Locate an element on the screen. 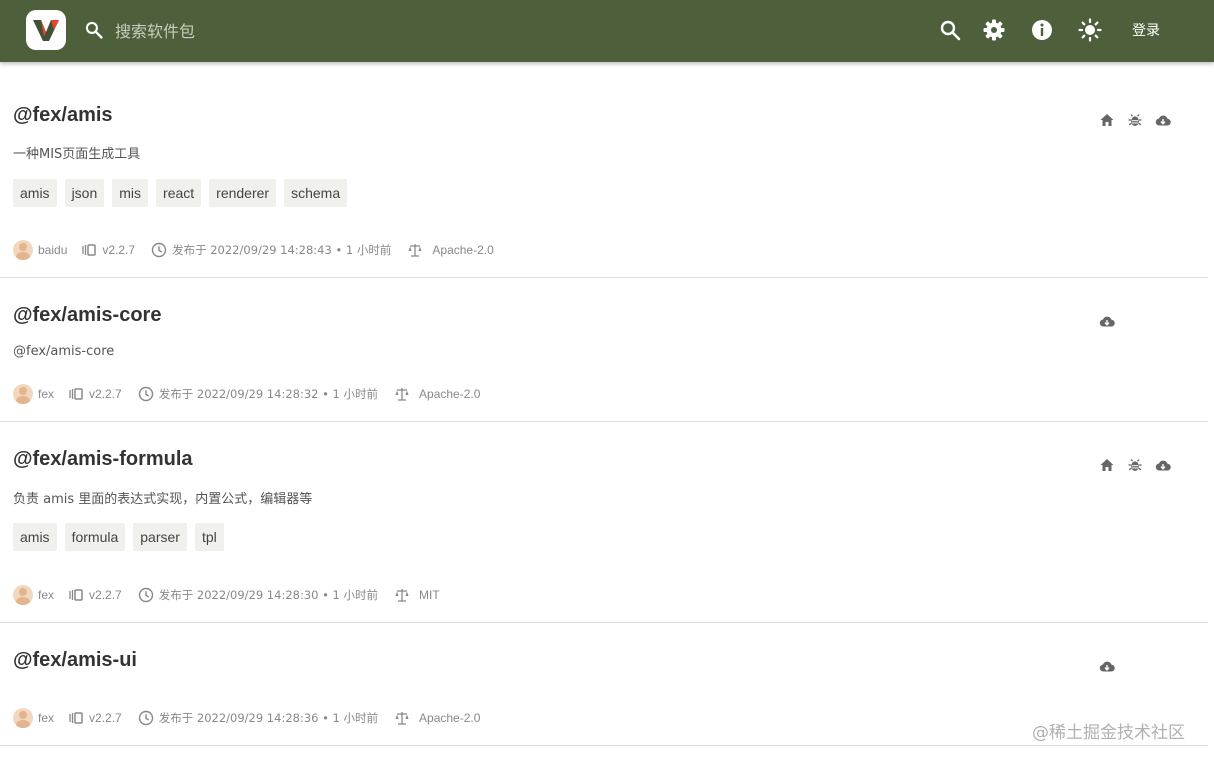  logo-v-icon is located at coordinates (46, 30).